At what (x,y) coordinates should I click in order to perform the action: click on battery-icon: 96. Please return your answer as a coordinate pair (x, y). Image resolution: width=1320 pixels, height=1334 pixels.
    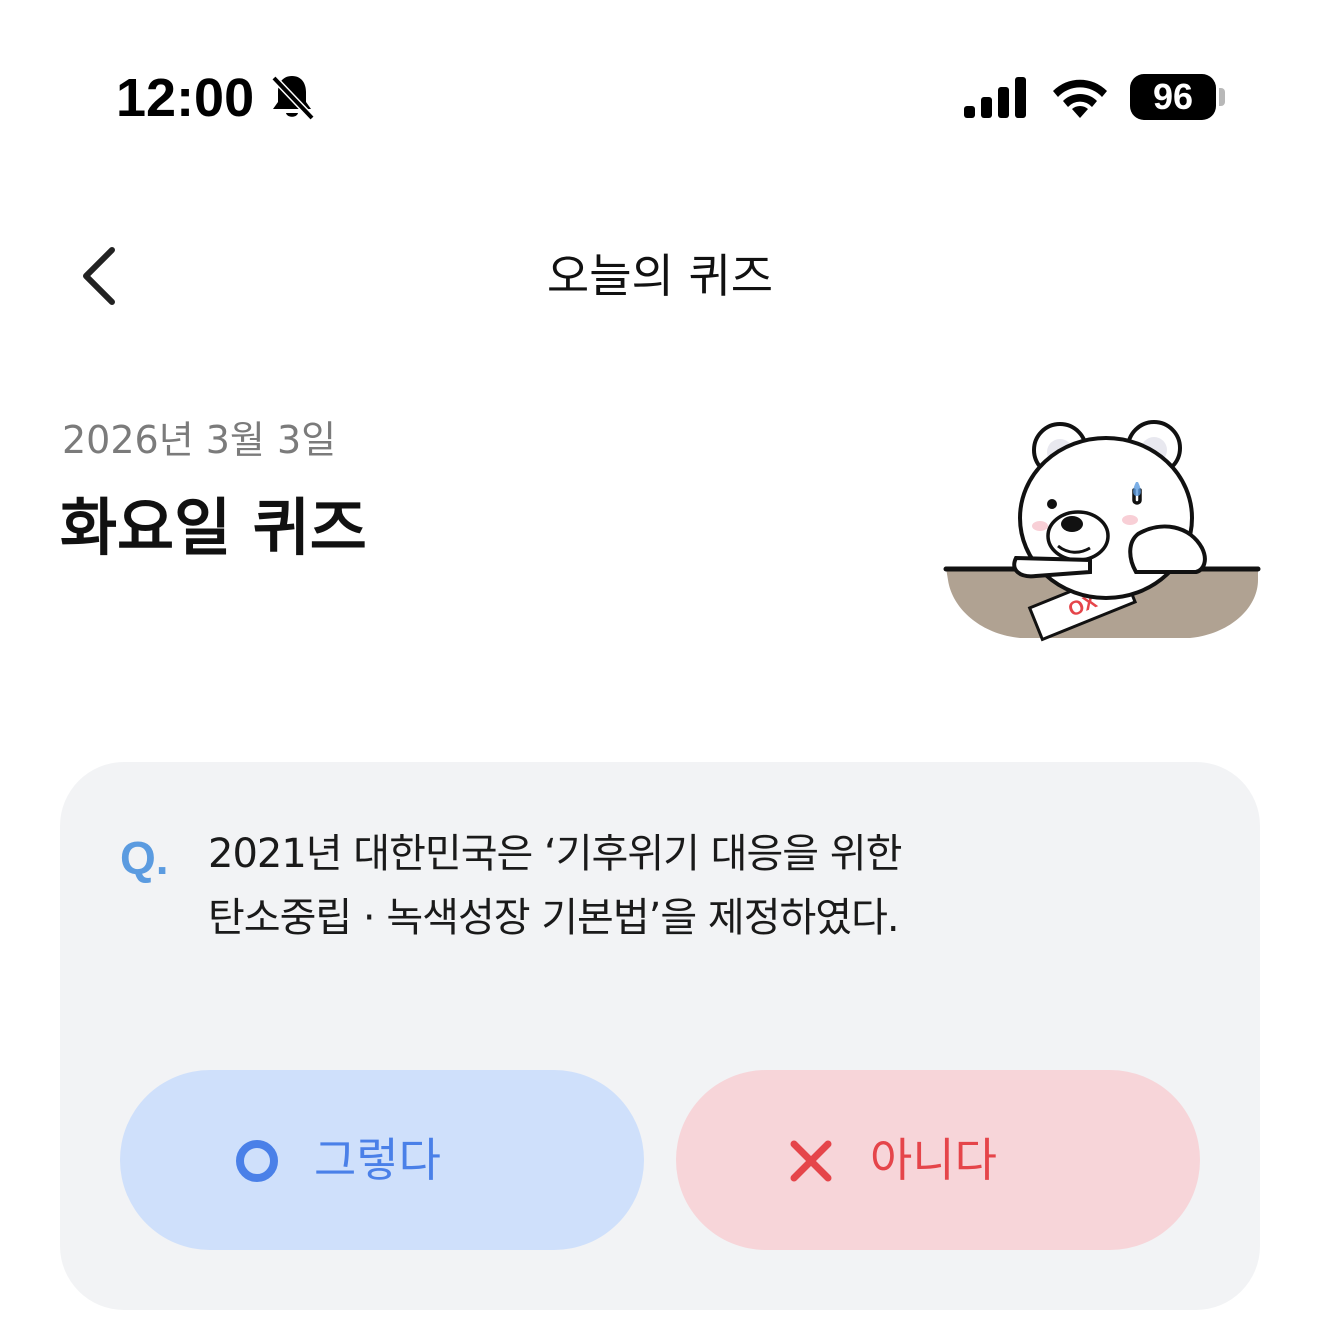
    Looking at the image, I should click on (1173, 97).